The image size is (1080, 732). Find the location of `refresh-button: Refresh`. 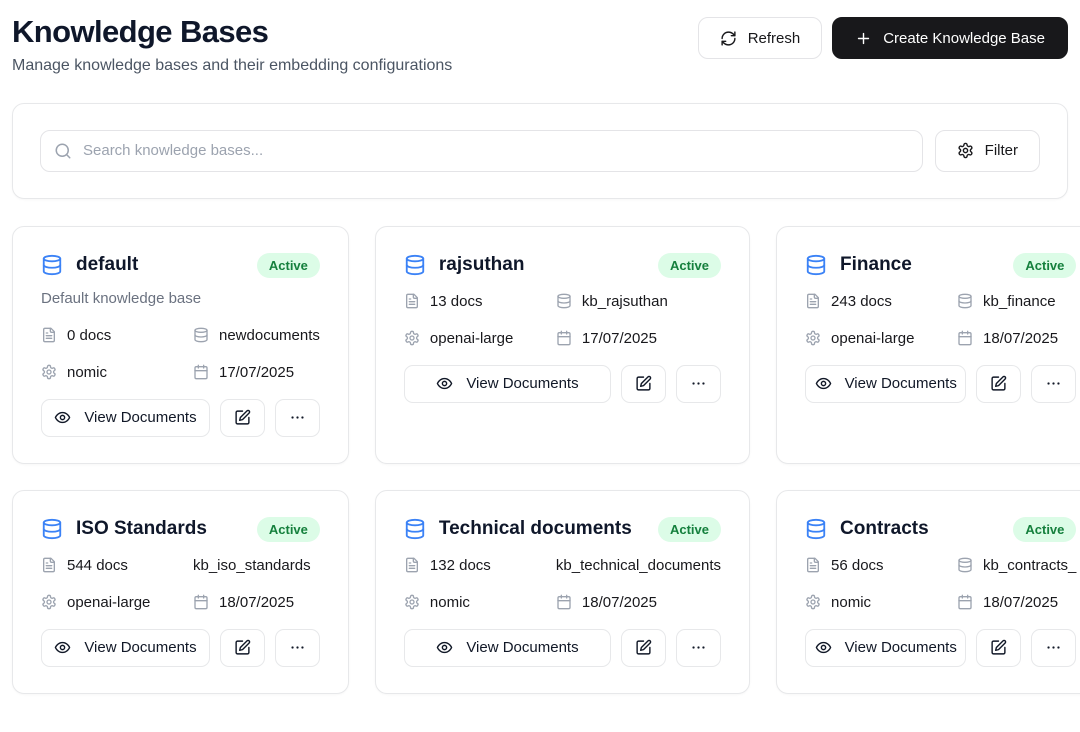

refresh-button: Refresh is located at coordinates (760, 38).